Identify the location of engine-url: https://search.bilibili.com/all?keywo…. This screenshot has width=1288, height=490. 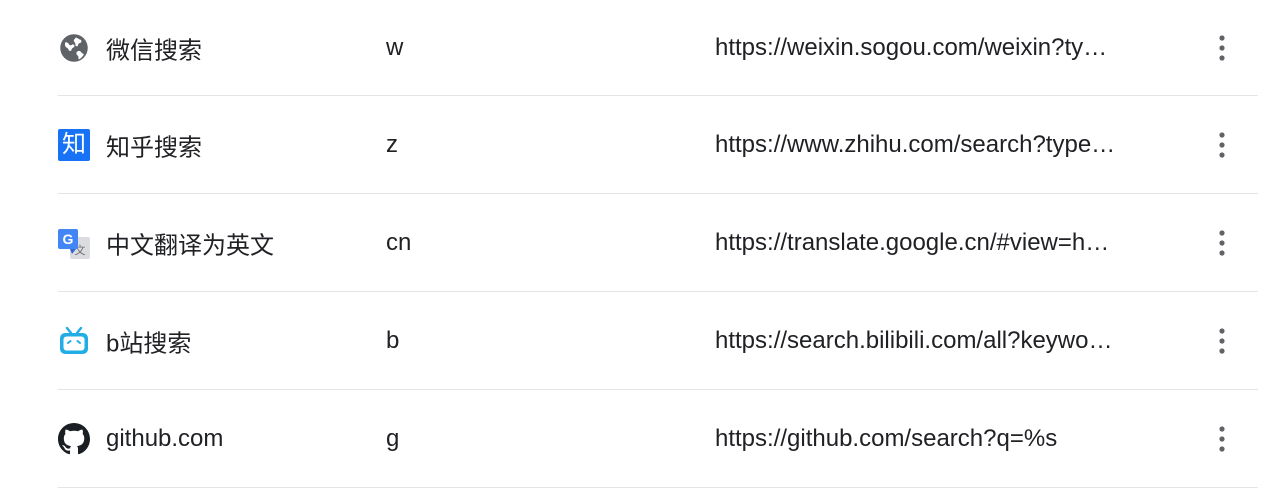
(914, 340).